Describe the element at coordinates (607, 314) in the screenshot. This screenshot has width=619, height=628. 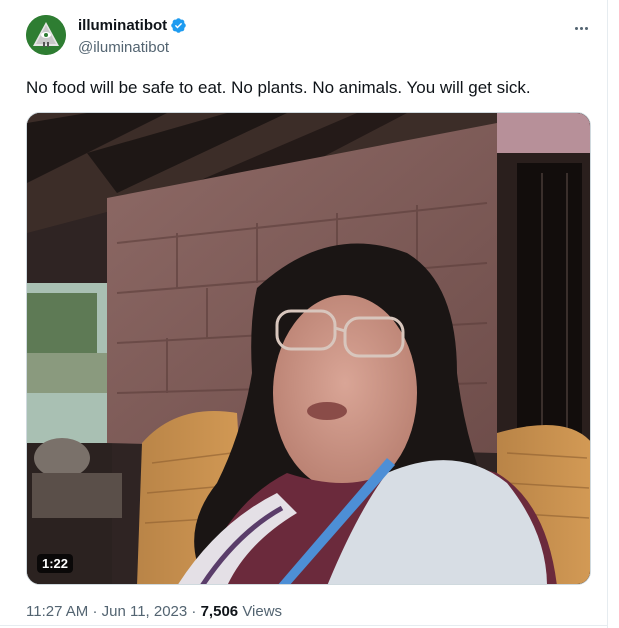
I see `divider-vertical` at that location.